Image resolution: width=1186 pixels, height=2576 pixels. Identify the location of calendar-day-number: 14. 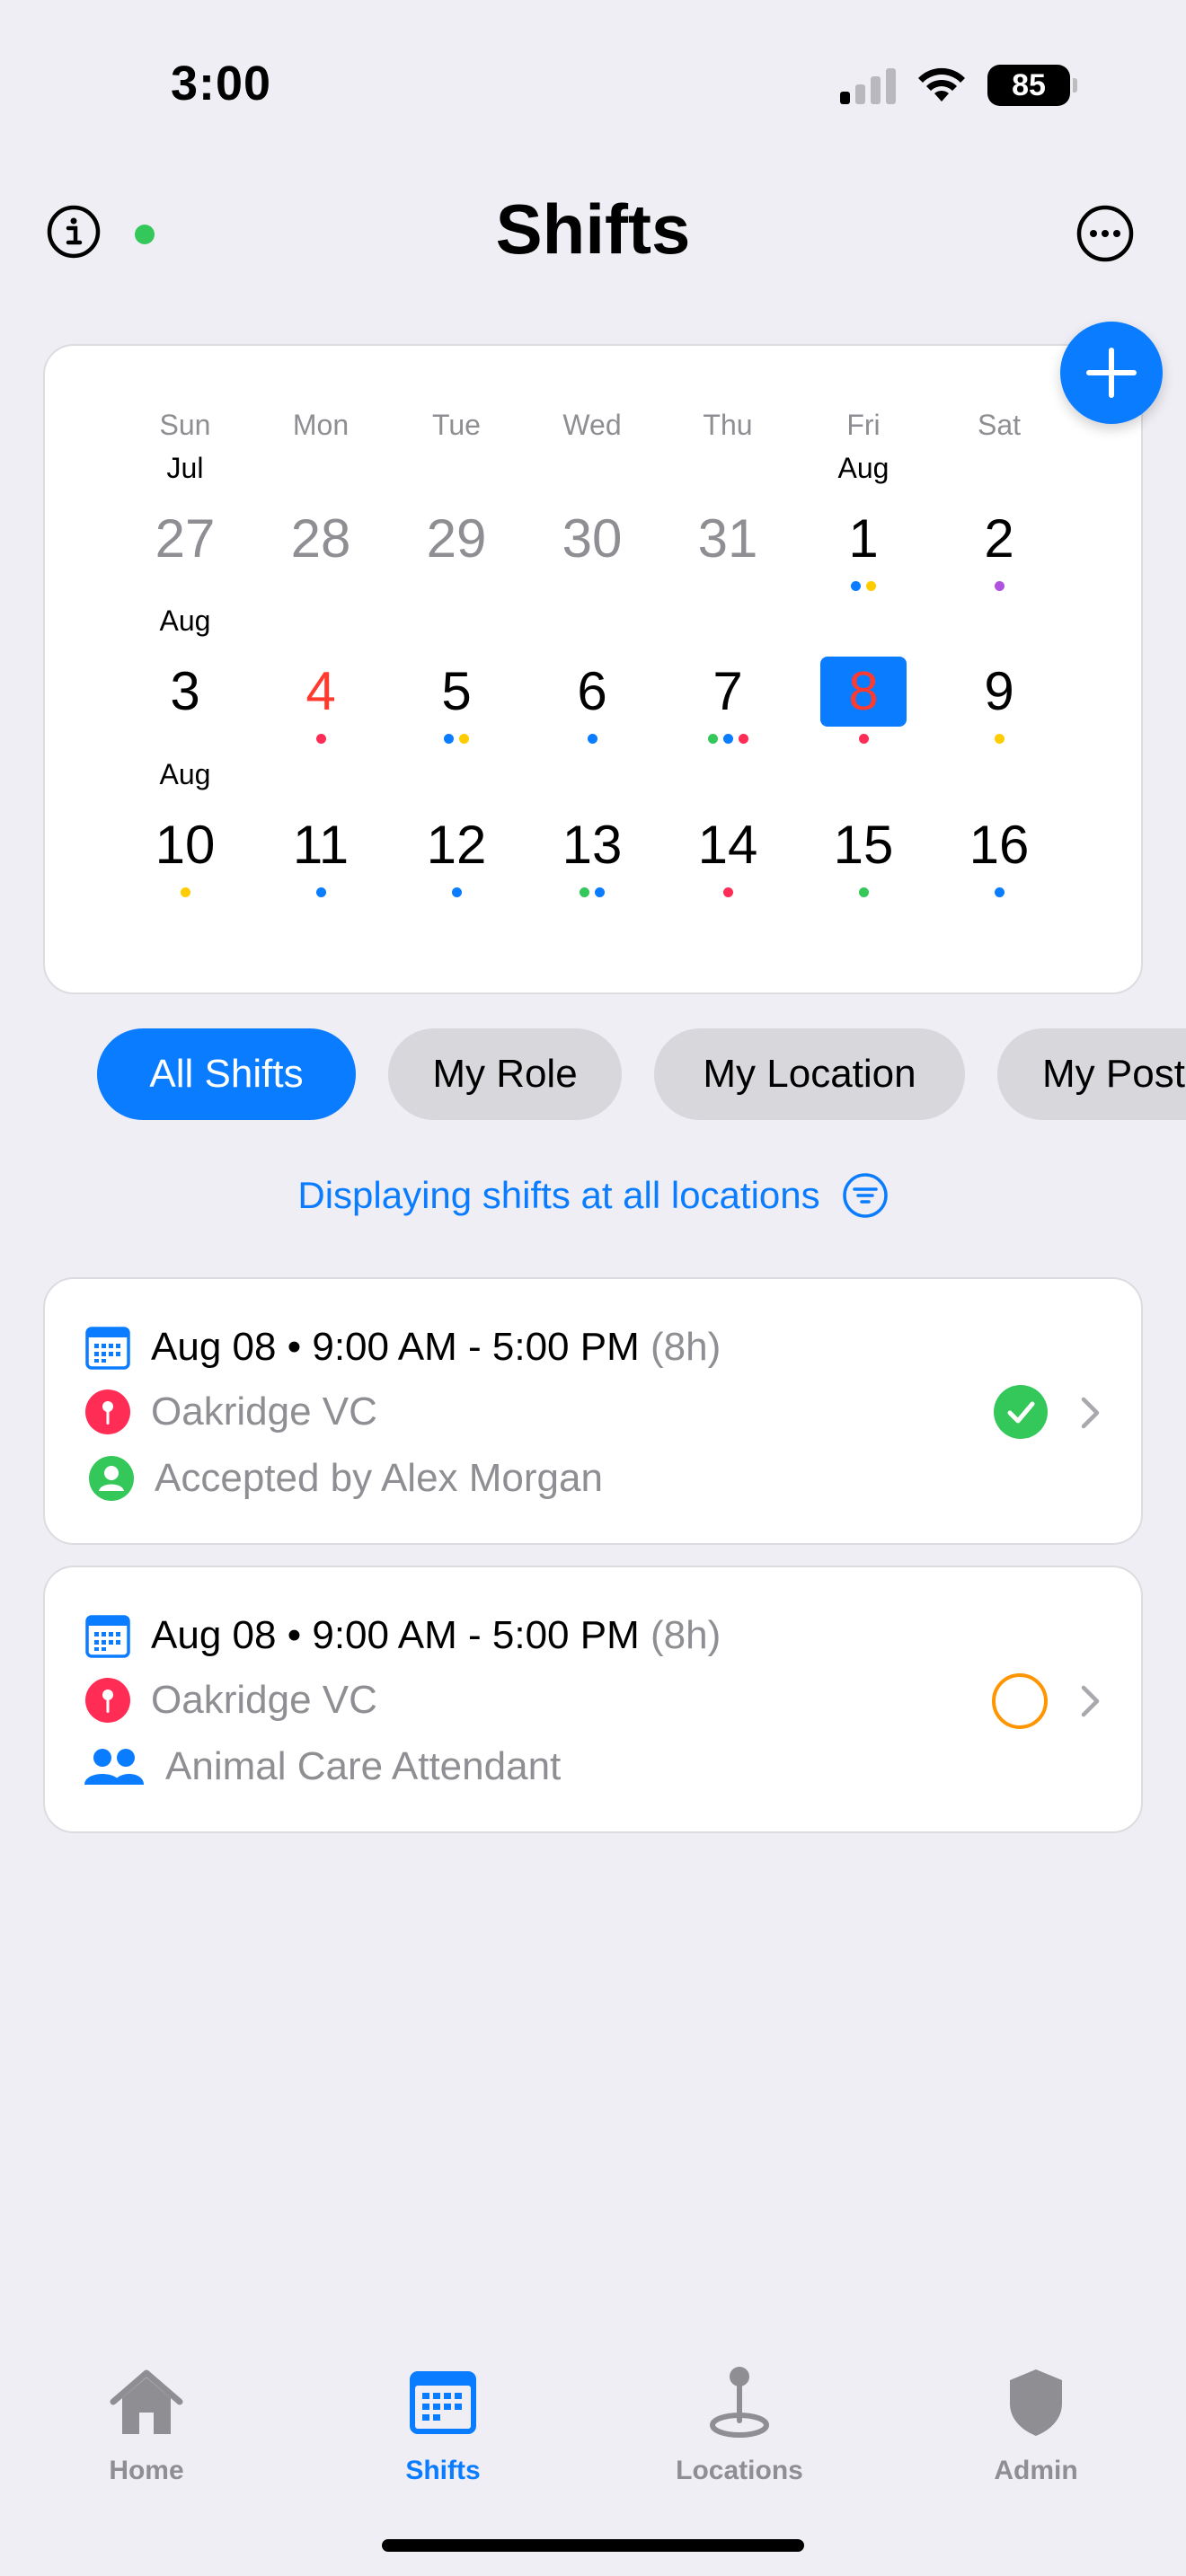
(727, 845).